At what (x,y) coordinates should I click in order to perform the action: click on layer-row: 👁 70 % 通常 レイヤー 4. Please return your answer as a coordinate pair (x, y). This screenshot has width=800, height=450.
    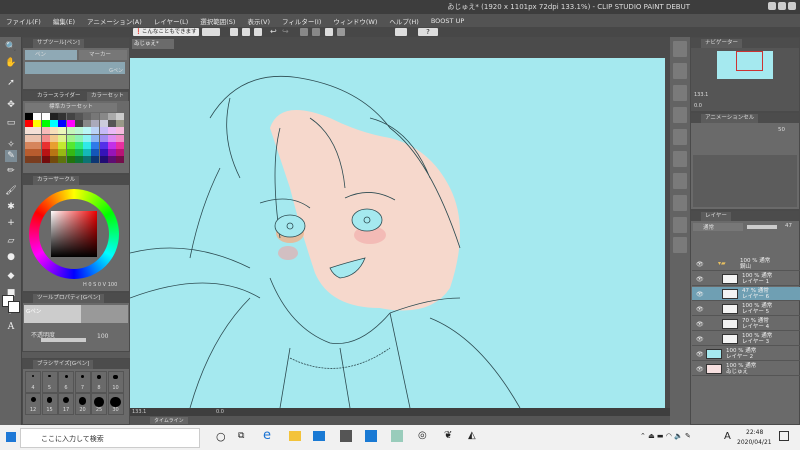
    Looking at the image, I should click on (746, 324).